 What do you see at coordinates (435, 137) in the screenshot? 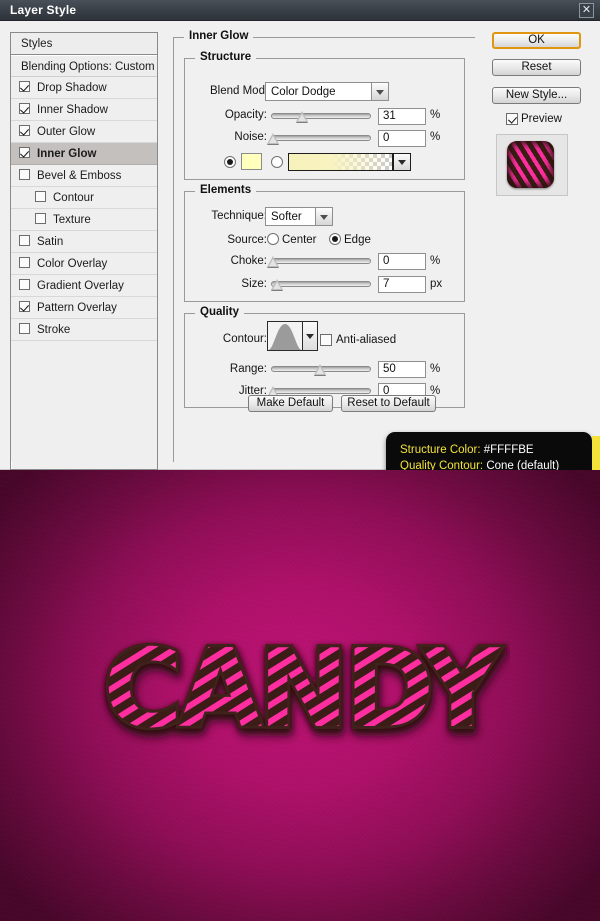
I see `noise-unit: %` at bounding box center [435, 137].